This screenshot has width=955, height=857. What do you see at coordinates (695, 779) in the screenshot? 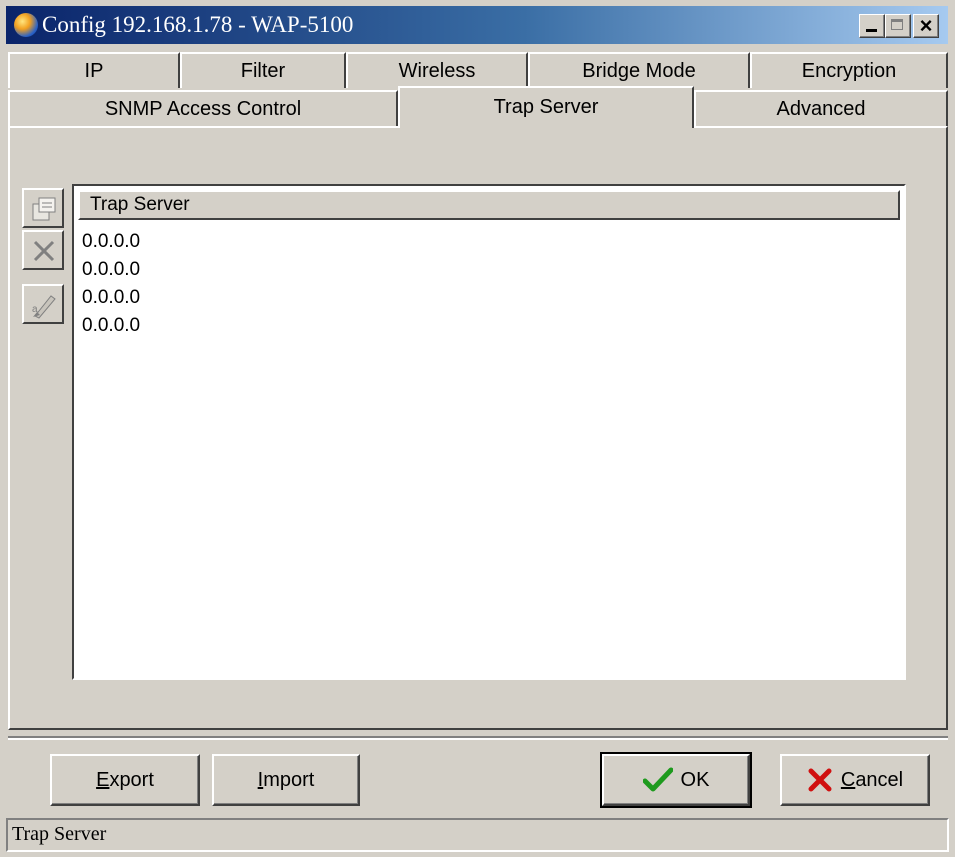
I see `ok-button-label: OK` at bounding box center [695, 779].